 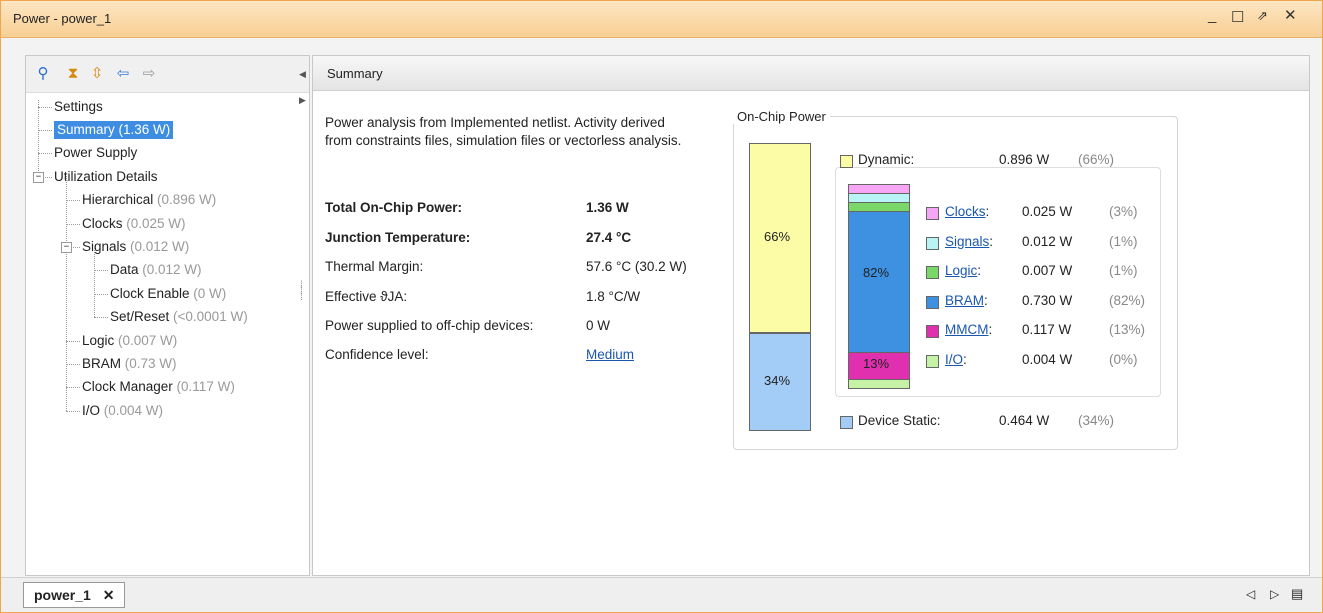 What do you see at coordinates (932, 302) in the screenshot?
I see `legend-swatch-bram` at bounding box center [932, 302].